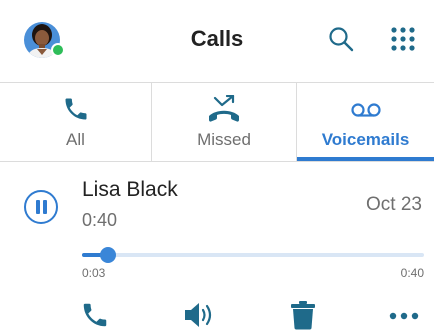  I want to click on trash-icon, so click(303, 315).